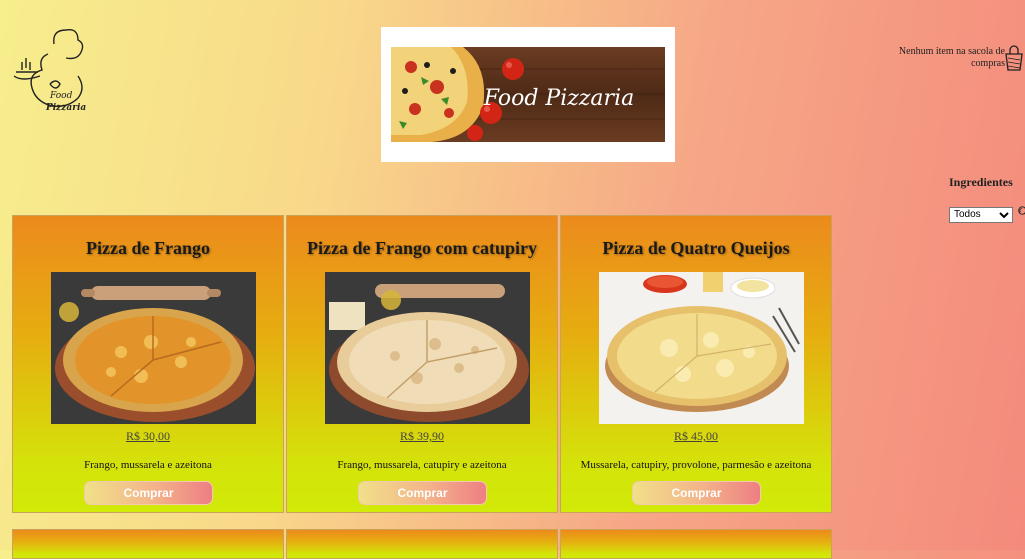  Describe the element at coordinates (422, 436) in the screenshot. I see `product-price: R$ 39,90` at that location.